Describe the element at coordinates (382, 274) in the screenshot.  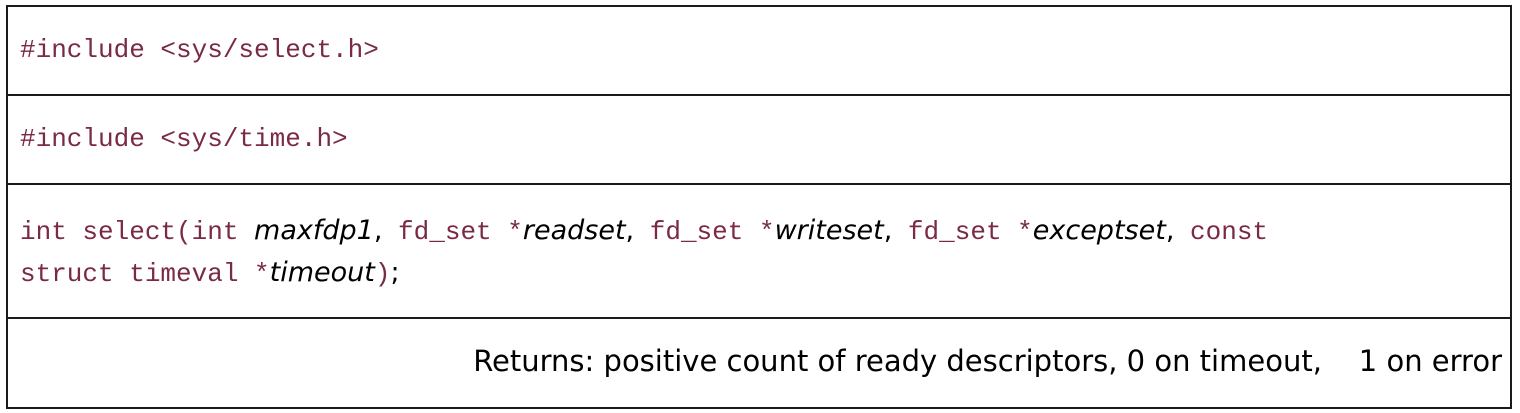
I see `code-close-paren: )` at that location.